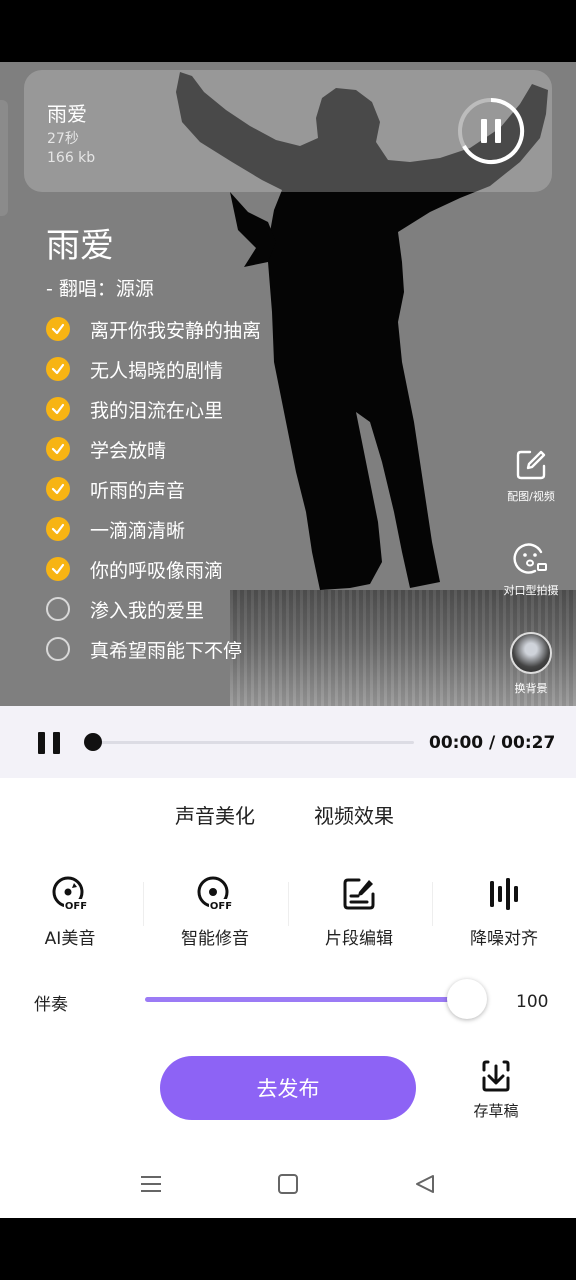 This screenshot has height=1280, width=576. What do you see at coordinates (306, 999) in the screenshot?
I see `accompaniment-slider-track` at bounding box center [306, 999].